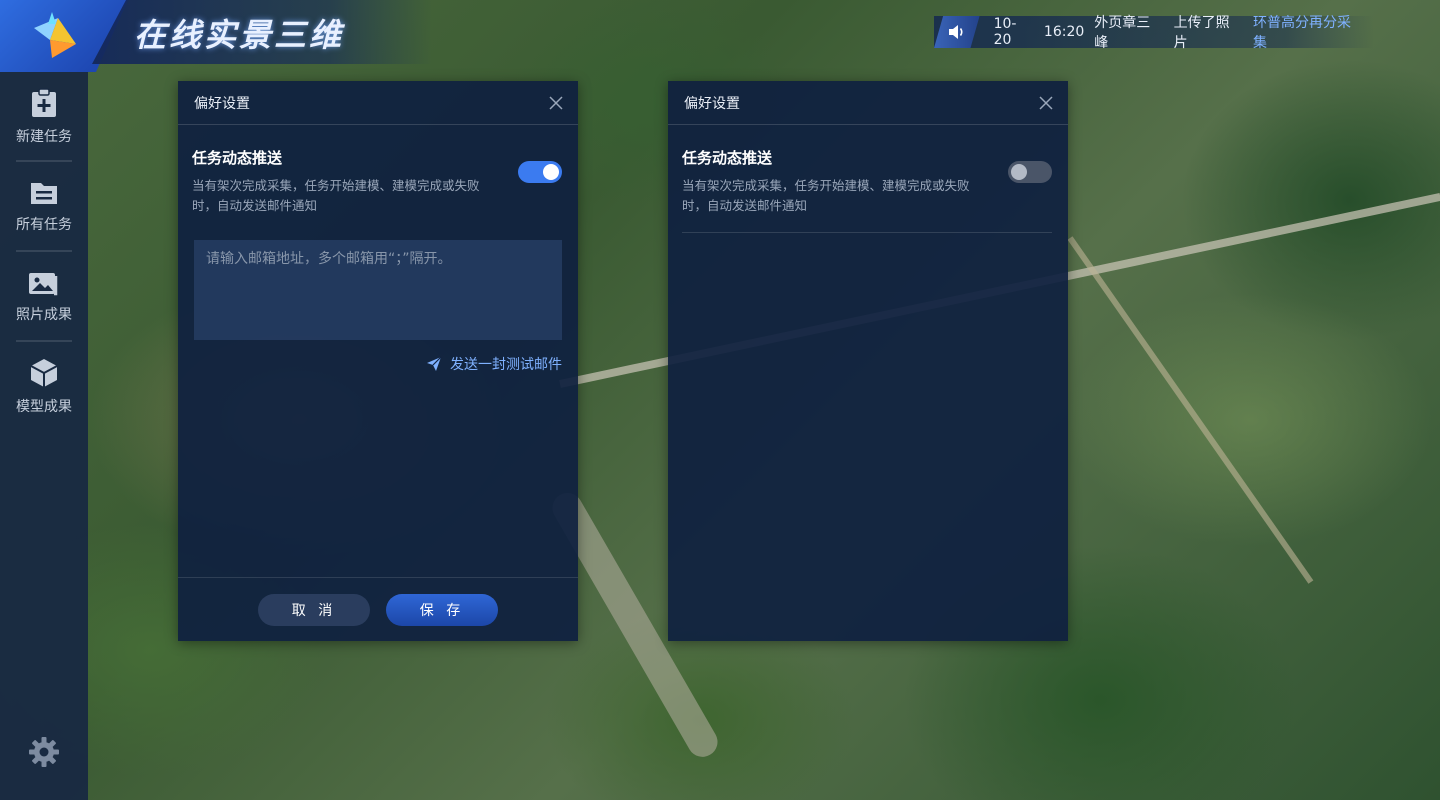  What do you see at coordinates (44, 207) in the screenshot?
I see `sidebar-item-all-tasks: 所有任务` at bounding box center [44, 207].